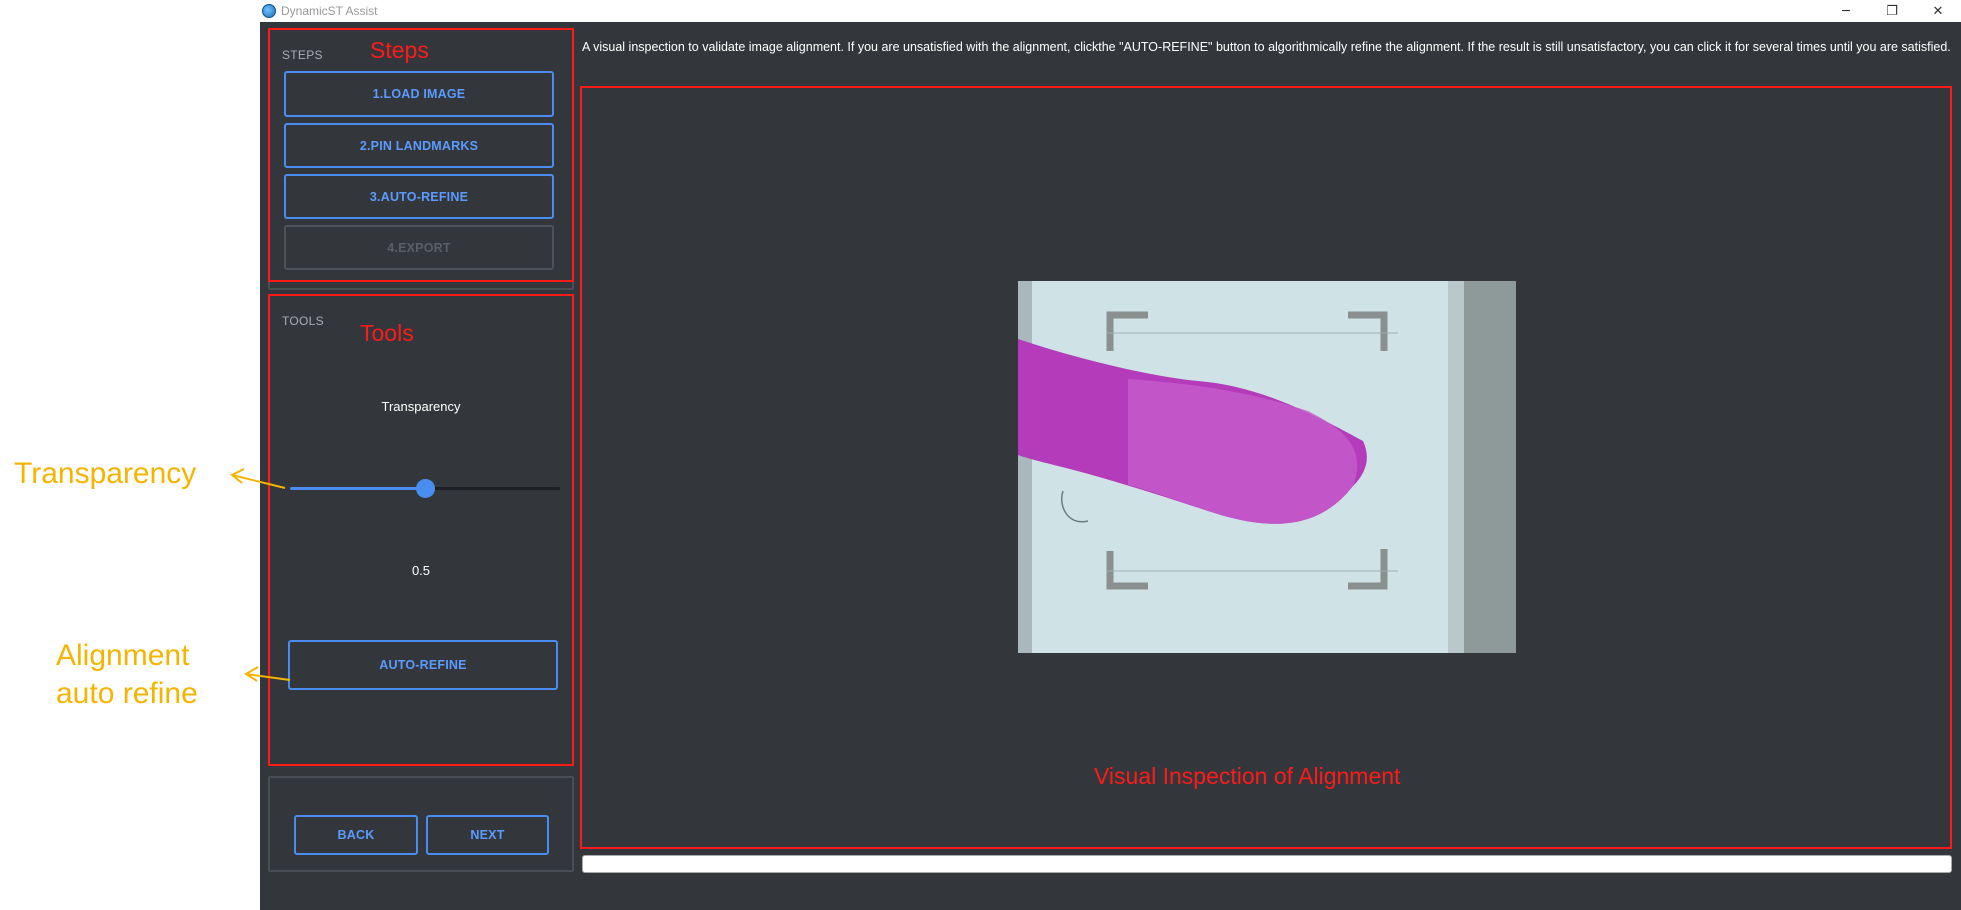 The width and height of the screenshot is (1961, 910). Describe the element at coordinates (419, 196) in the screenshot. I see `auto-refine-step-button: 3.AUTO-REFINE` at that location.